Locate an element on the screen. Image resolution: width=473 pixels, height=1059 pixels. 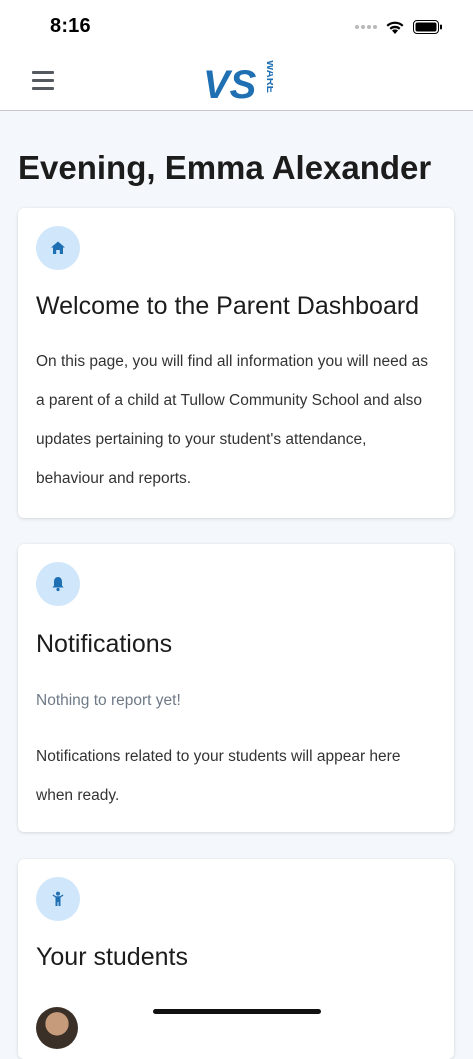
bell-icon is located at coordinates (58, 584).